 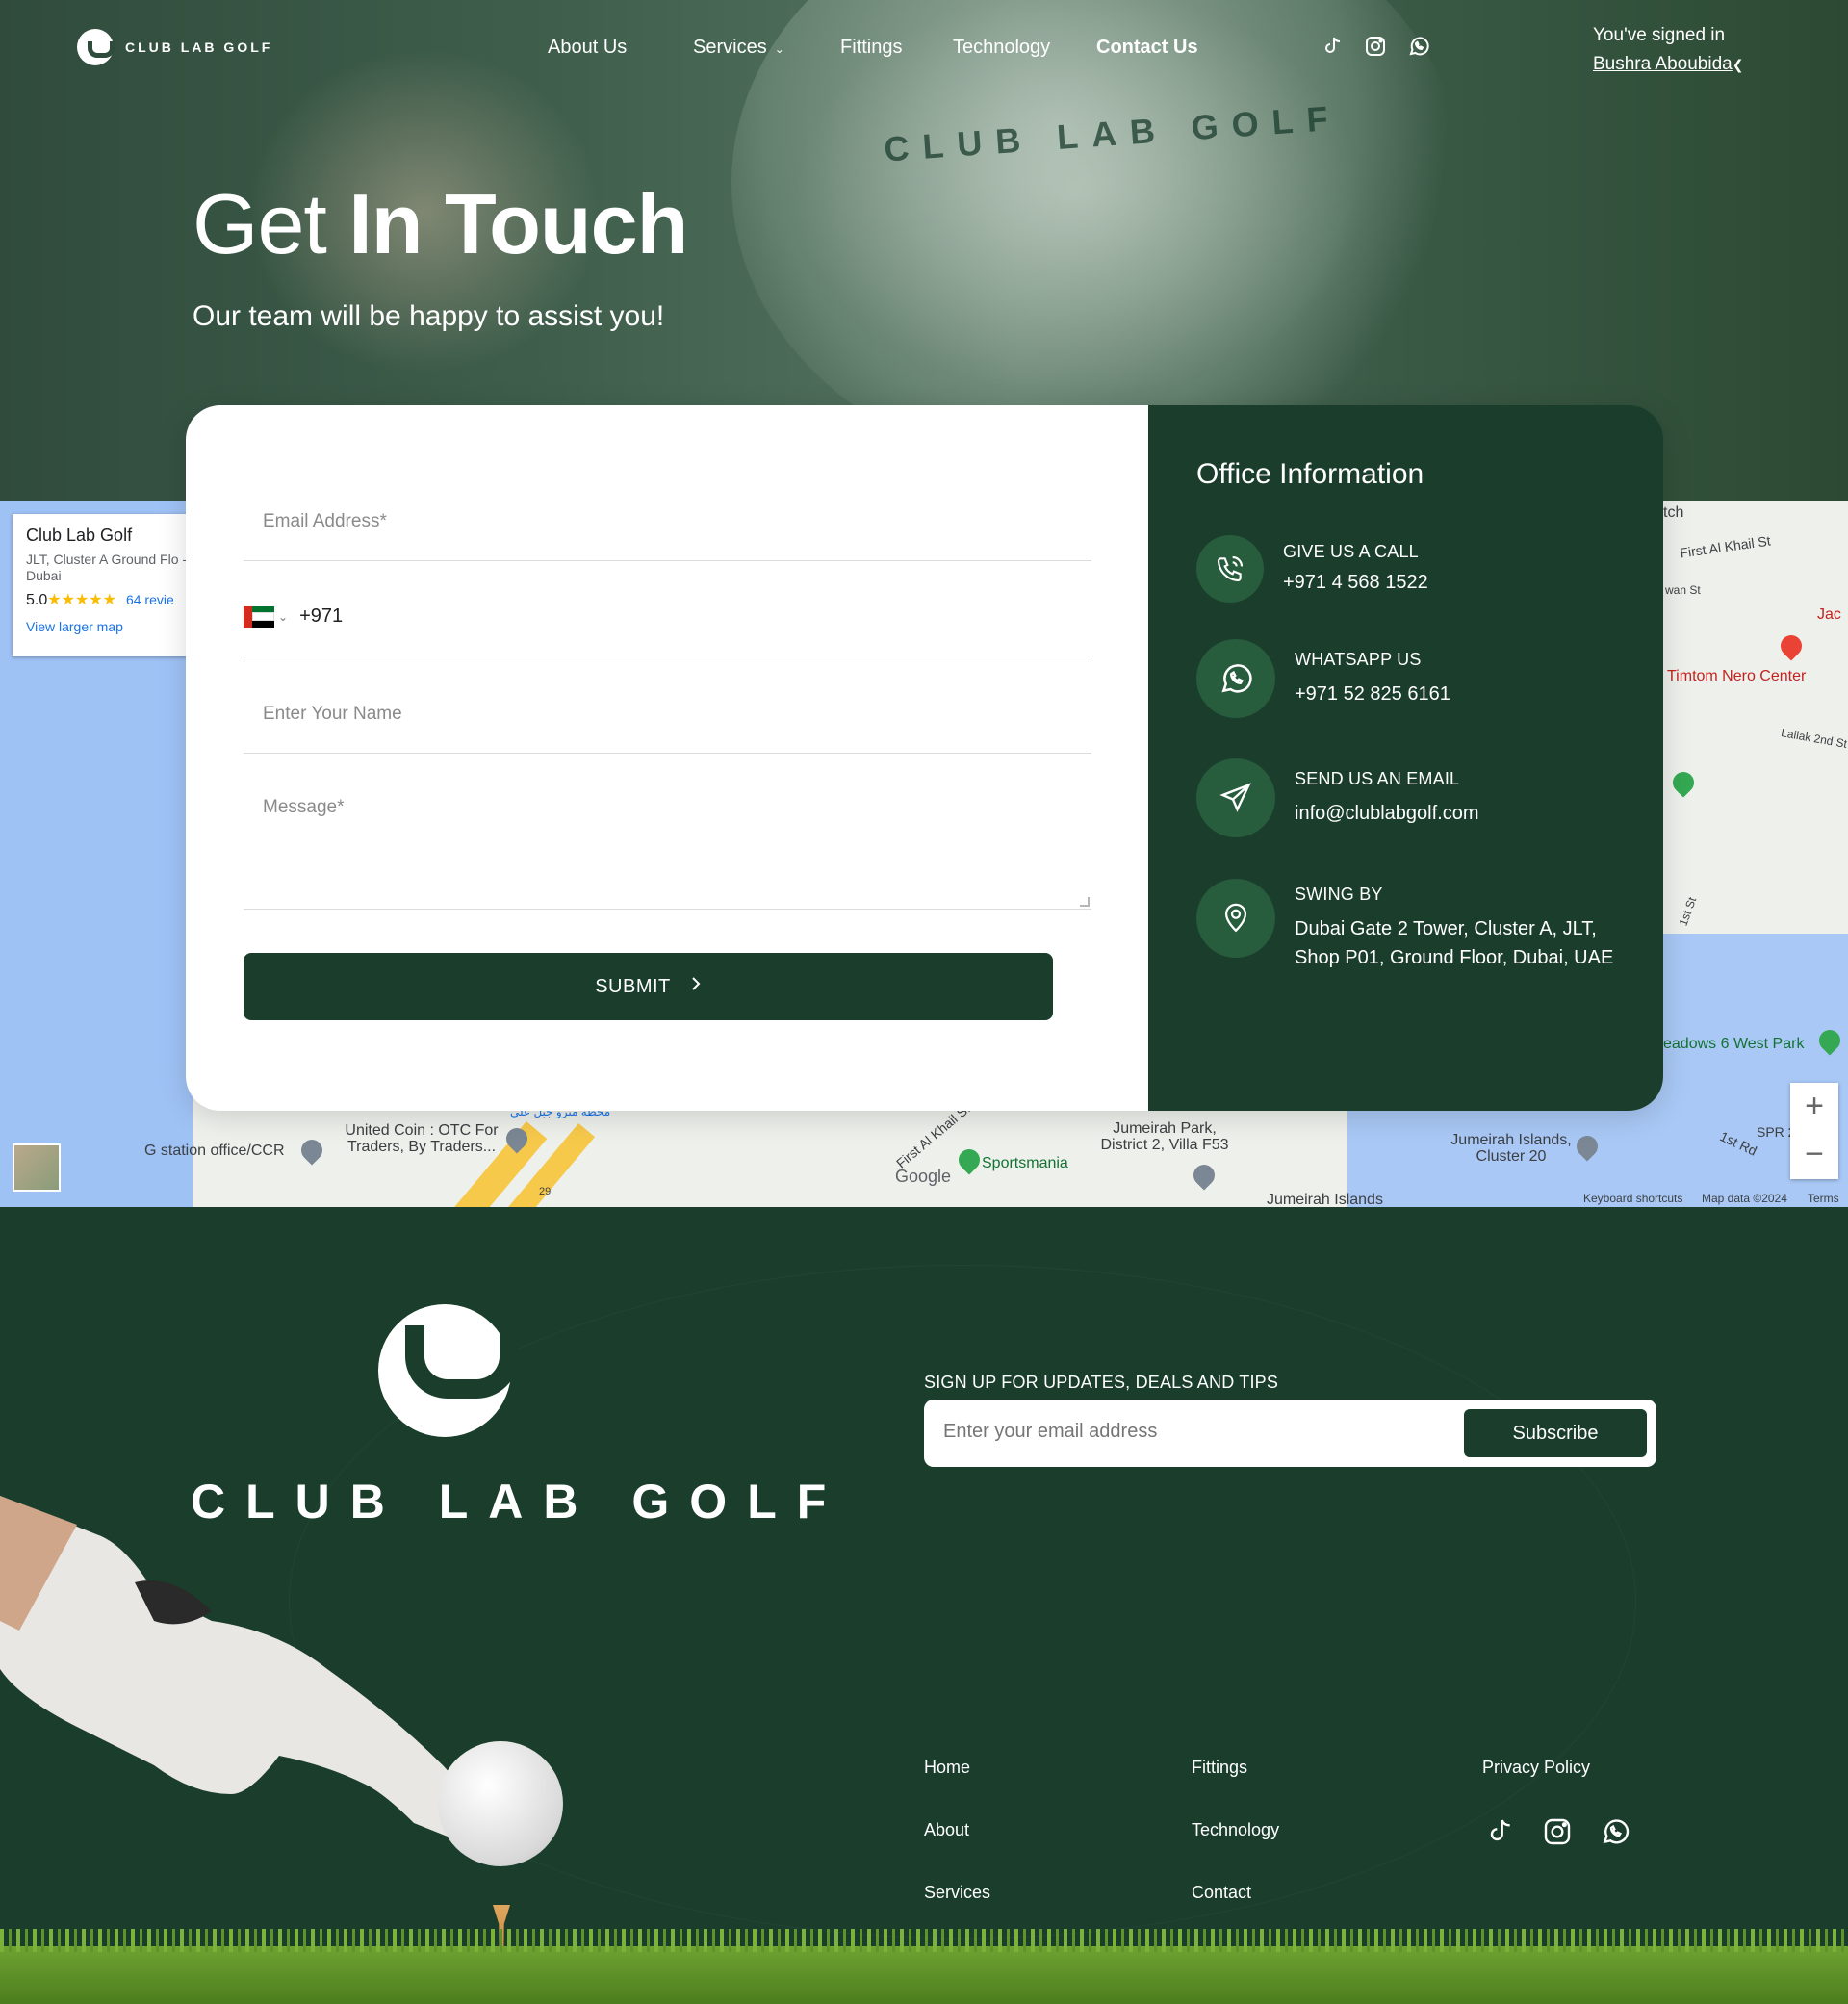 I want to click on map-label: Google, so click(x=923, y=1177).